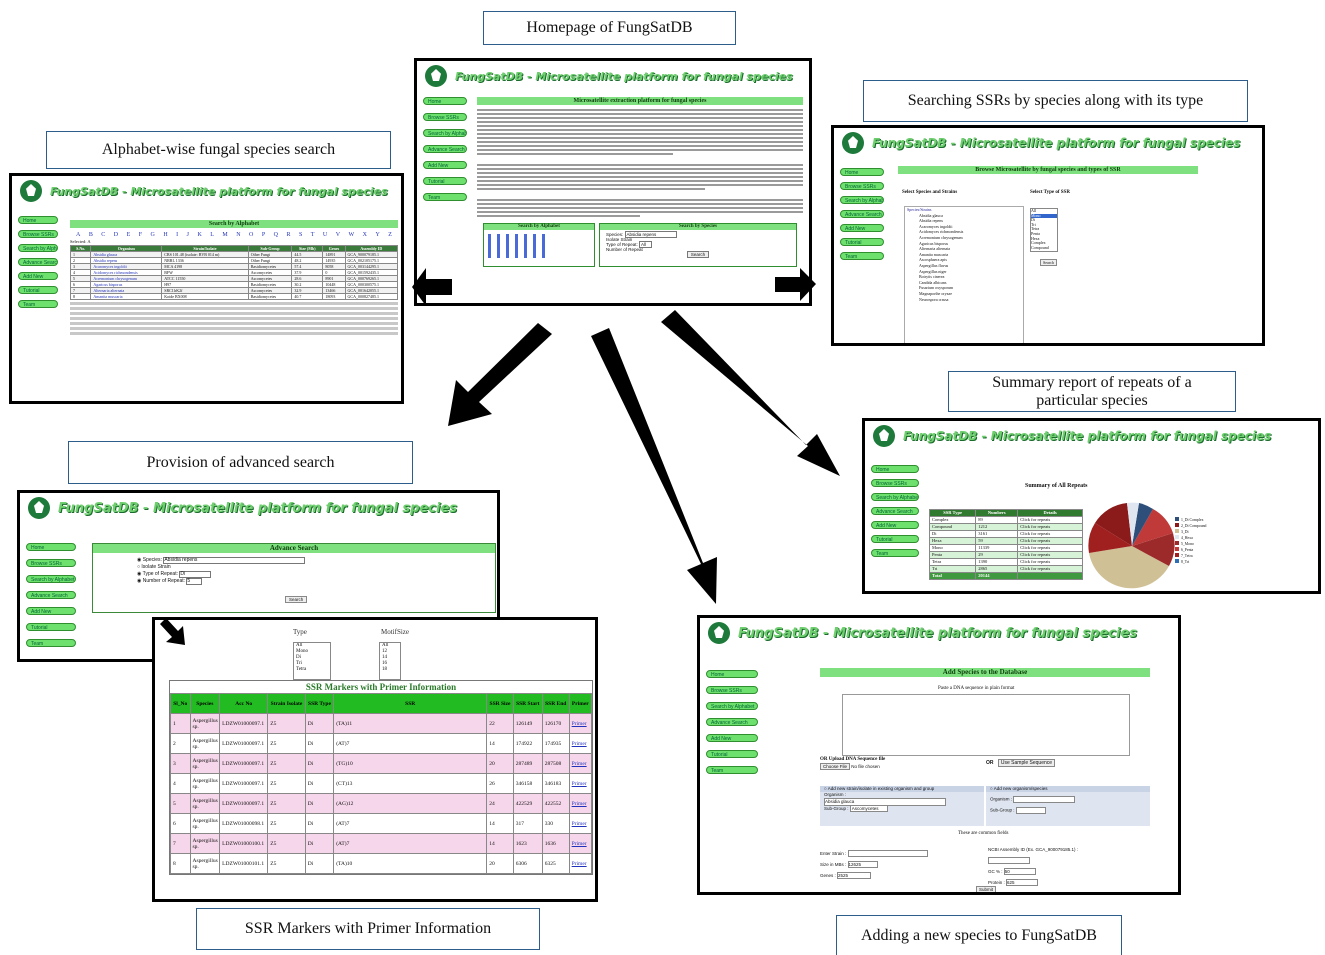  What do you see at coordinates (500, 374) in the screenshot?
I see `arrow-to-advanced-icon` at bounding box center [500, 374].